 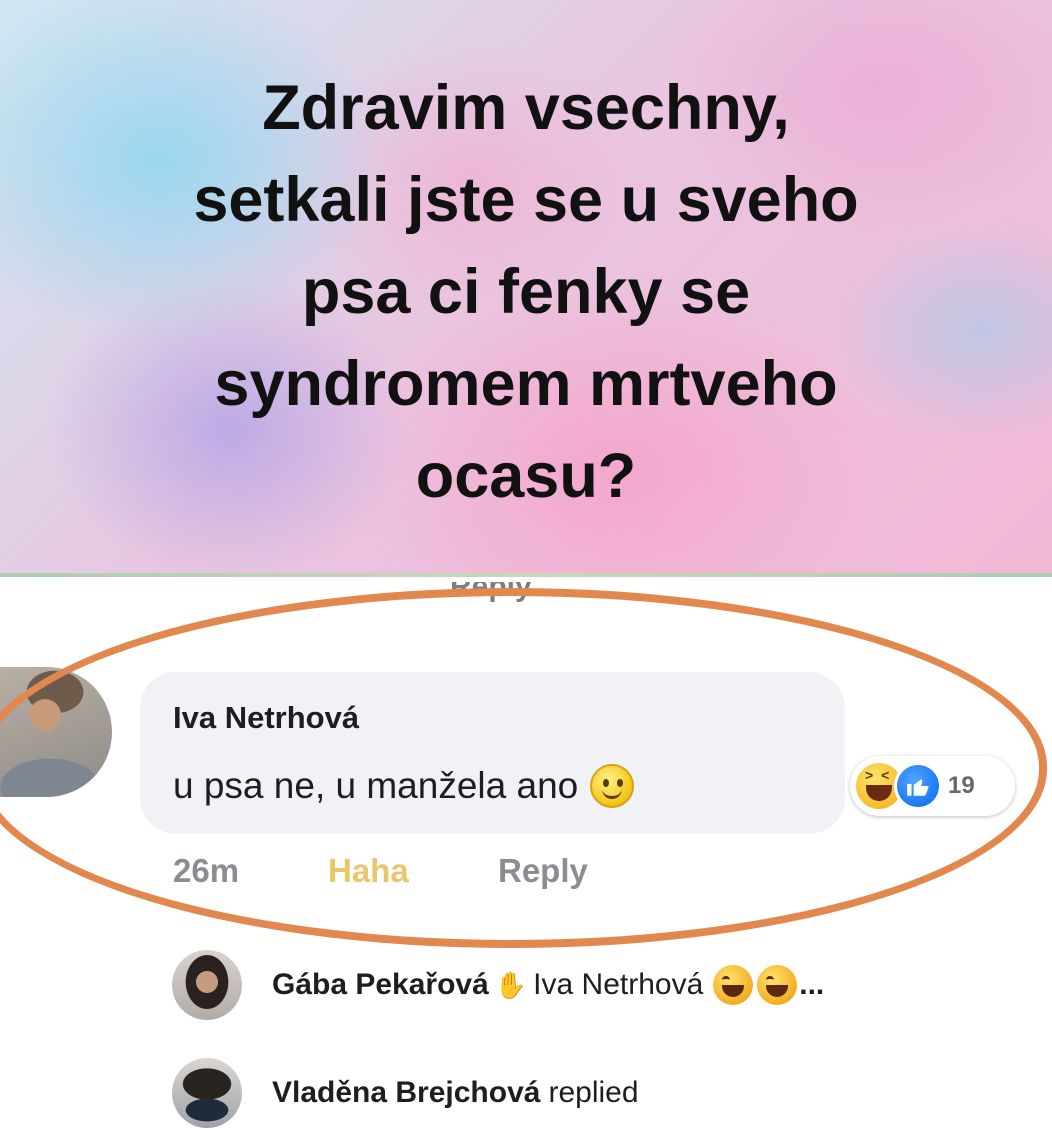 I want to click on reply-author: Gába Pekařová, so click(x=380, y=985).